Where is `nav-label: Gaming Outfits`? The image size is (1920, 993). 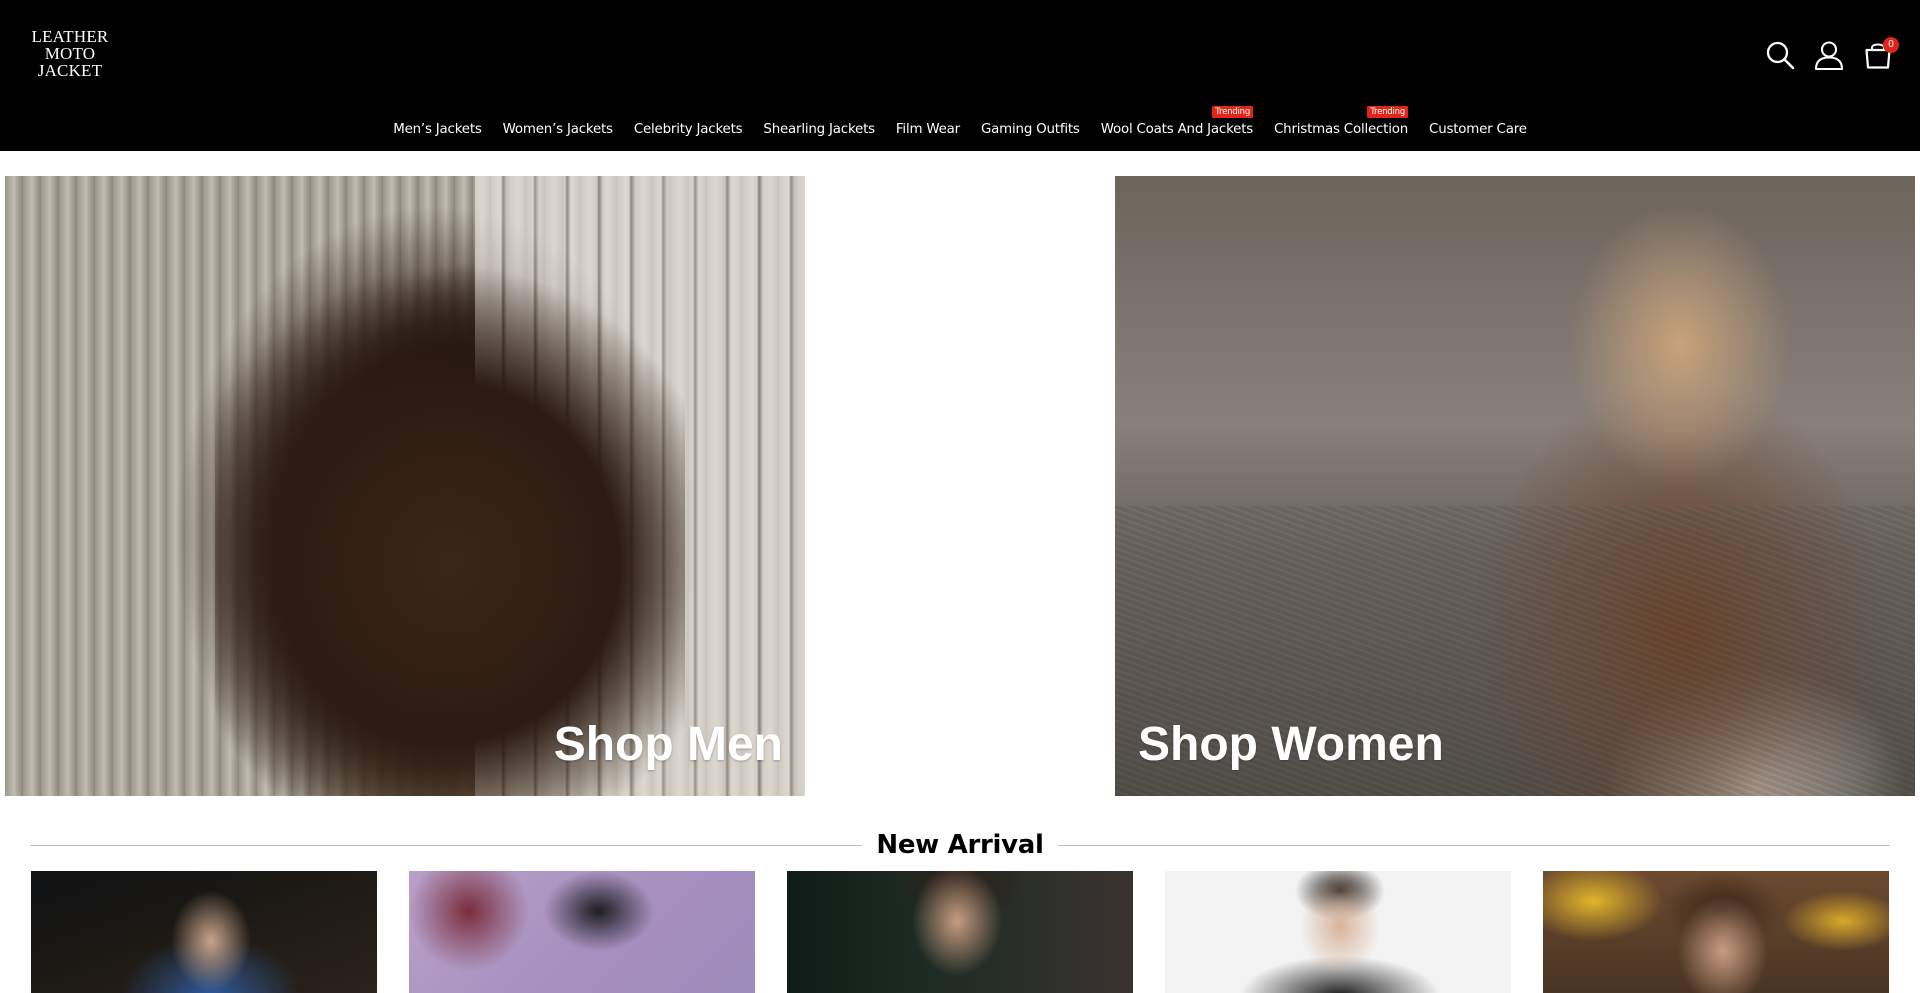 nav-label: Gaming Outfits is located at coordinates (1030, 129).